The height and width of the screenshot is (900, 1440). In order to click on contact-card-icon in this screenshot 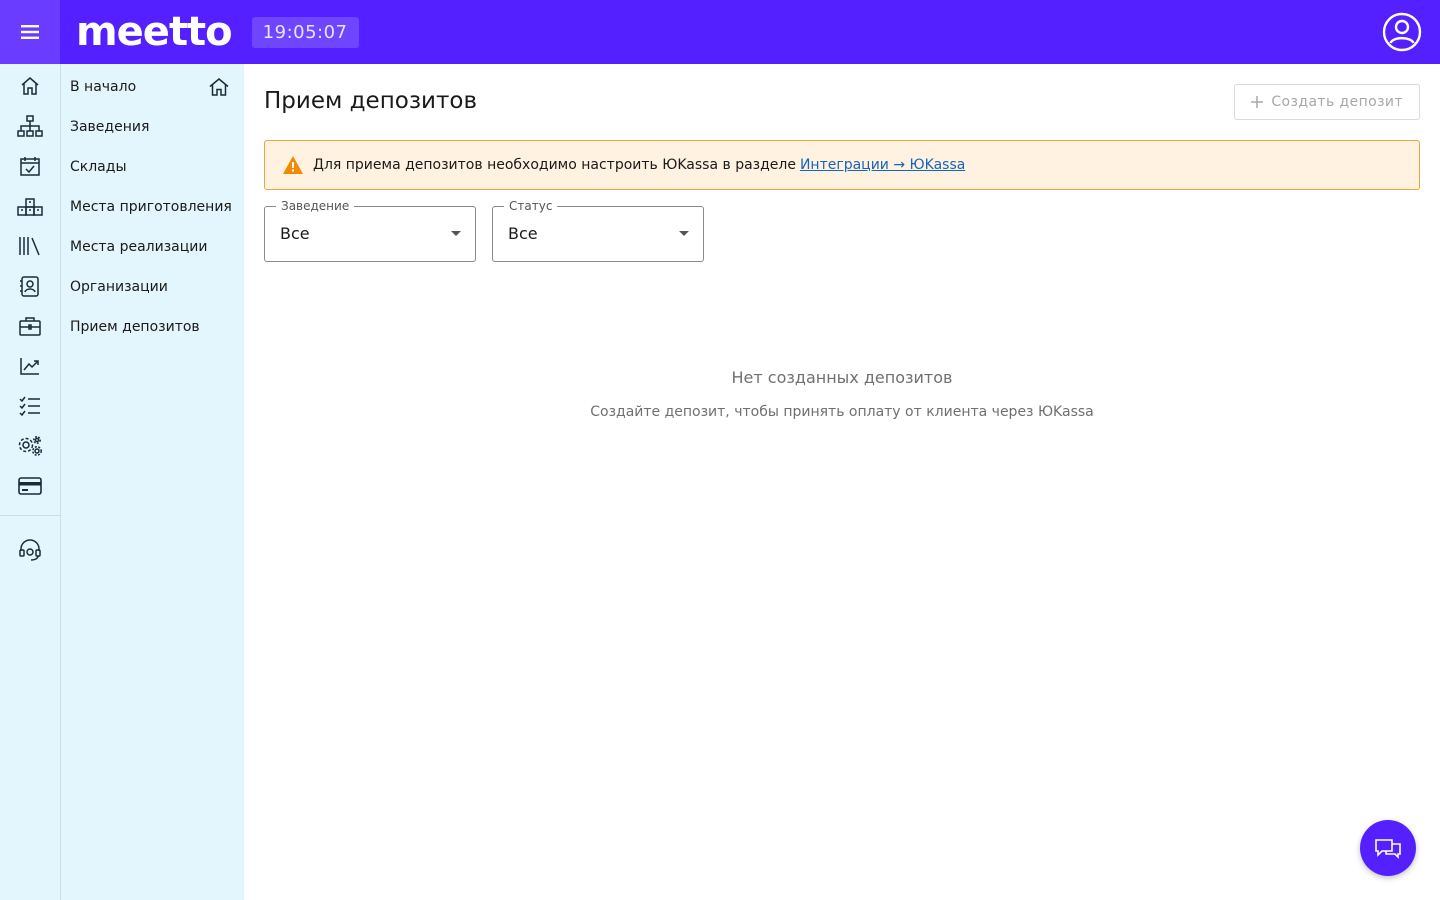, I will do `click(29, 286)`.